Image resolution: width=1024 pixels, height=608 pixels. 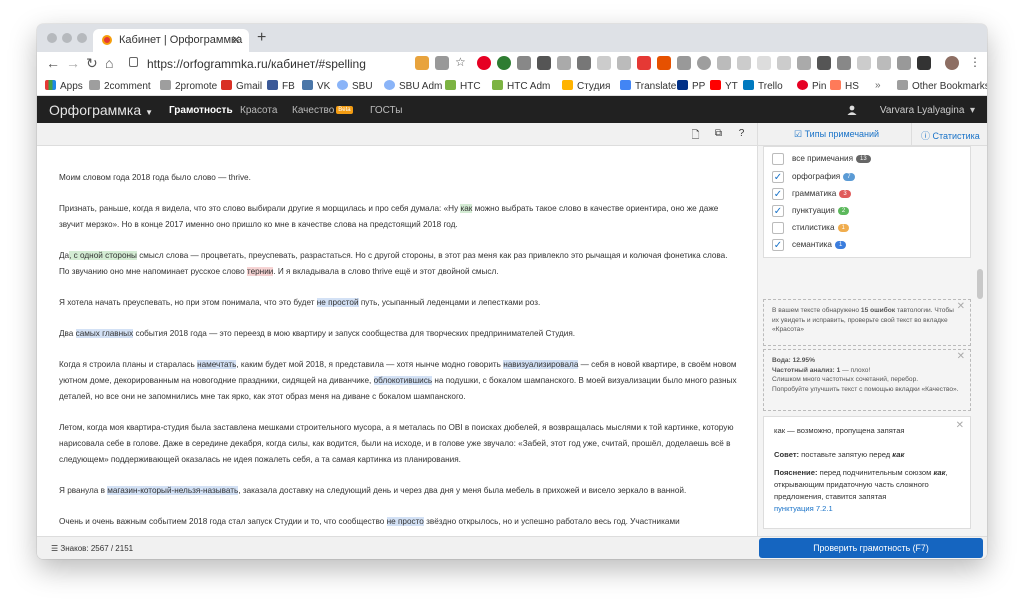 What do you see at coordinates (316, 86) in the screenshot?
I see `bookmark-vk: VK` at bounding box center [316, 86].